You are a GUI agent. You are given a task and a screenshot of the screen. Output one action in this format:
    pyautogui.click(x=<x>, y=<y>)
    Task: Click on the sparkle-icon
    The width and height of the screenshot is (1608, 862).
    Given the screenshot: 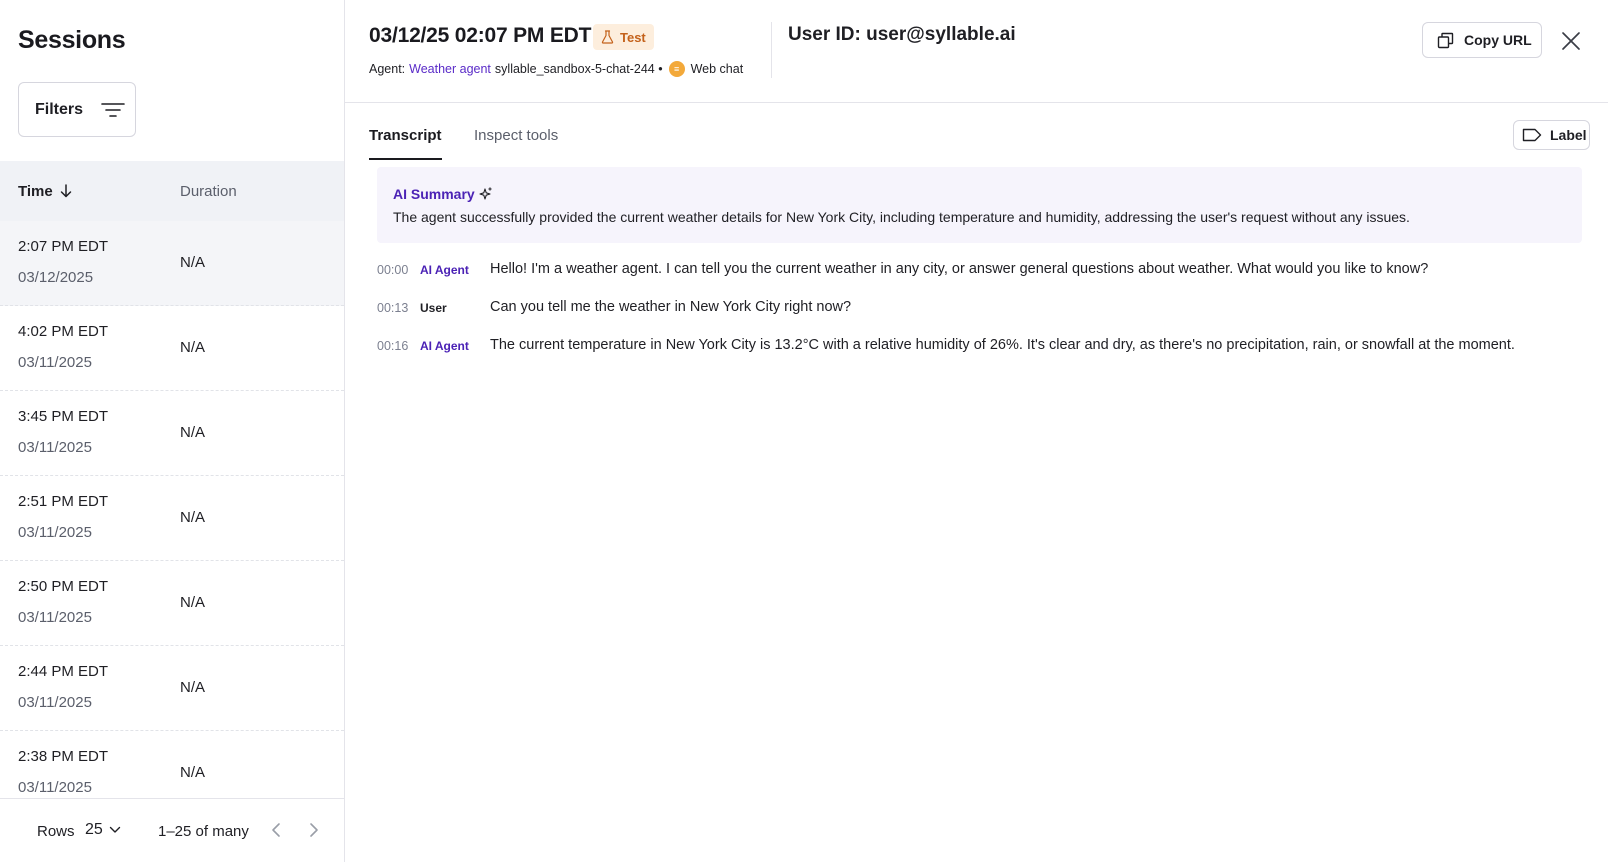 What is the action you would take?
    pyautogui.click(x=485, y=193)
    